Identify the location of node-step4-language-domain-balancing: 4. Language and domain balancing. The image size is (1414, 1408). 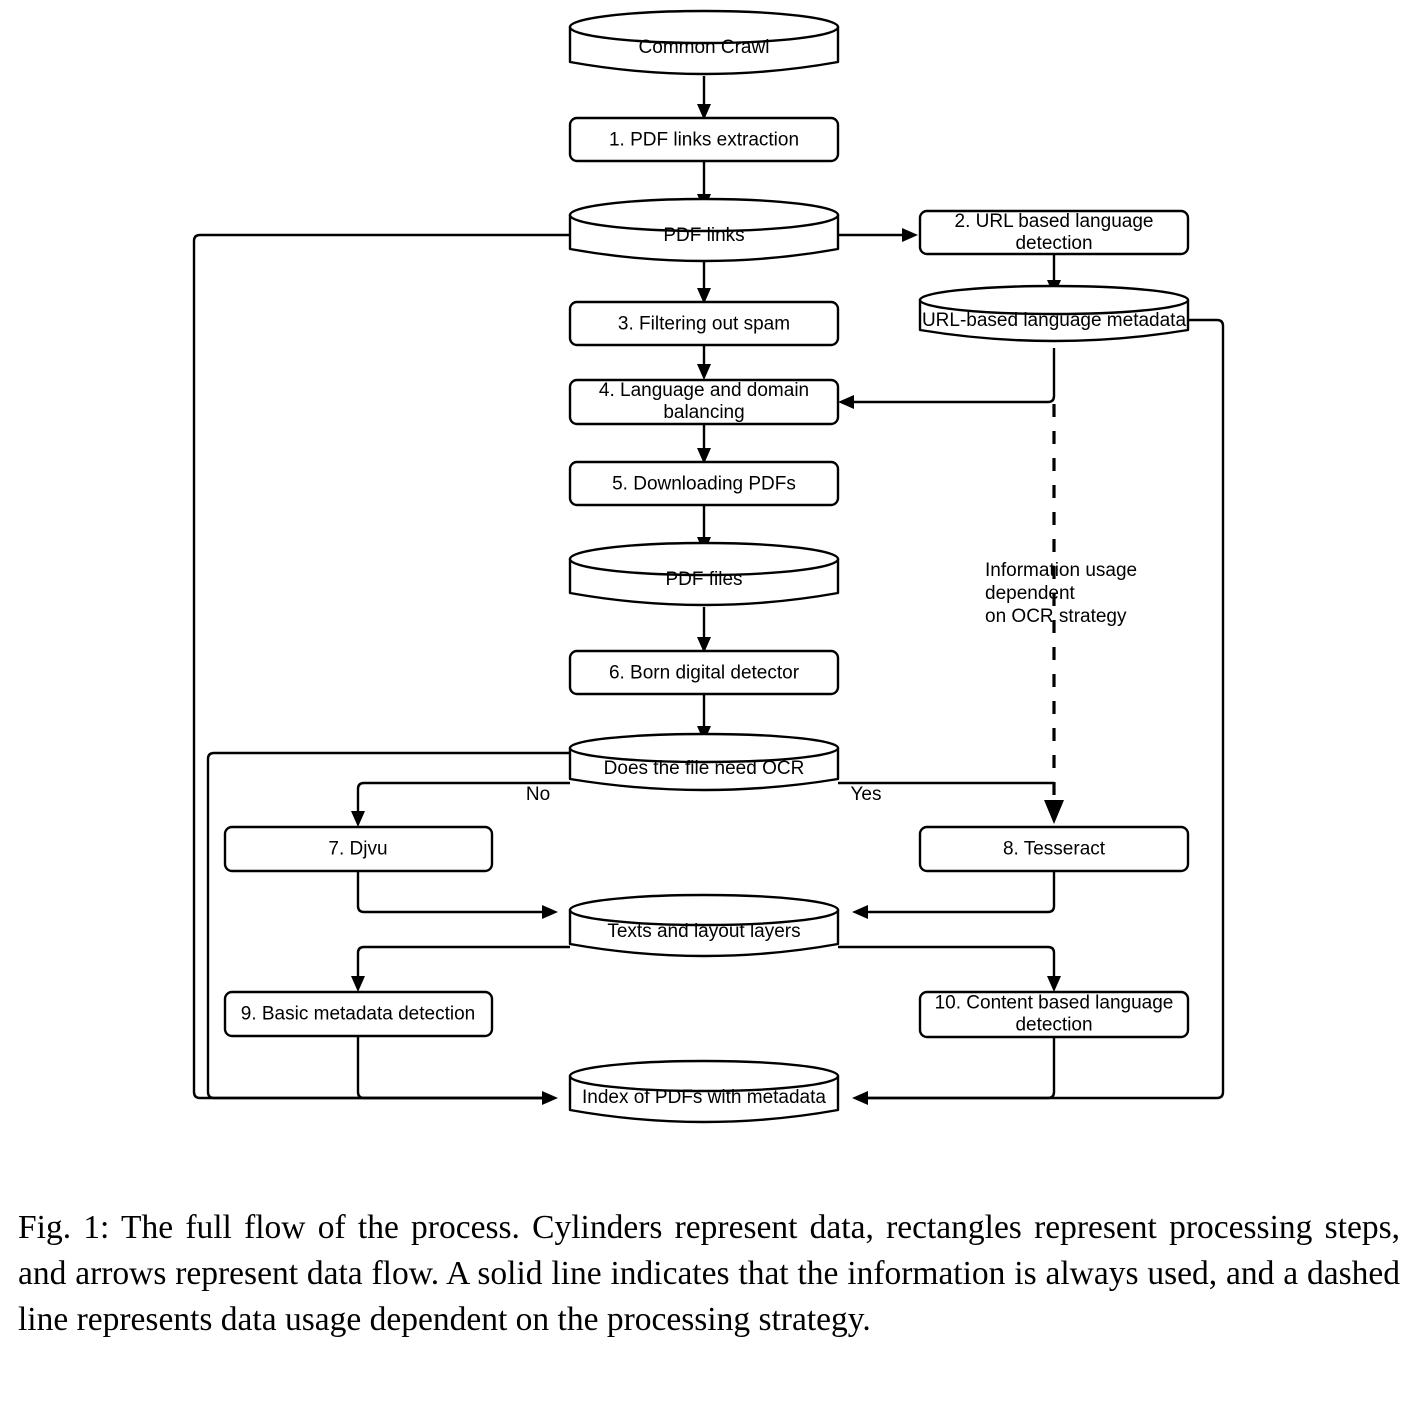
(704, 402).